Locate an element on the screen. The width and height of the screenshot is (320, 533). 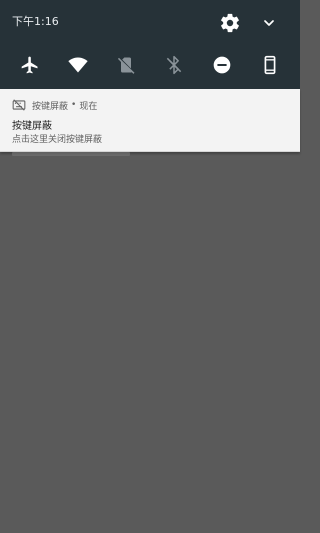
notification-card: 按键屏蔽 • 现在 按键屏蔽 点击这里关闭按键屏蔽 is located at coordinates (150, 120).